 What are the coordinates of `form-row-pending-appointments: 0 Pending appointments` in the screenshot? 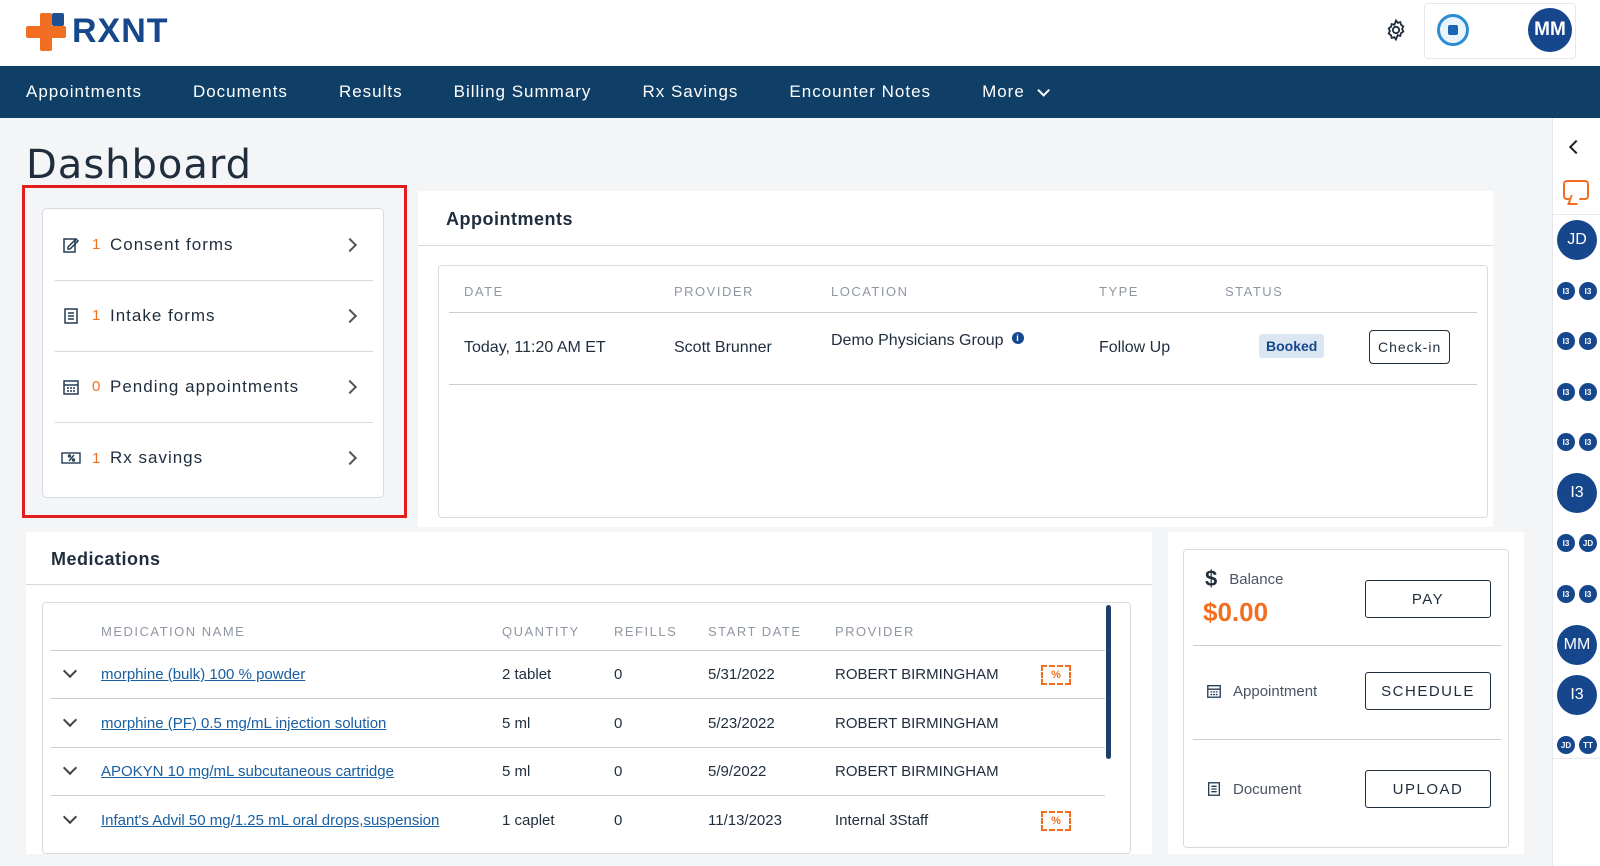 It's located at (214, 387).